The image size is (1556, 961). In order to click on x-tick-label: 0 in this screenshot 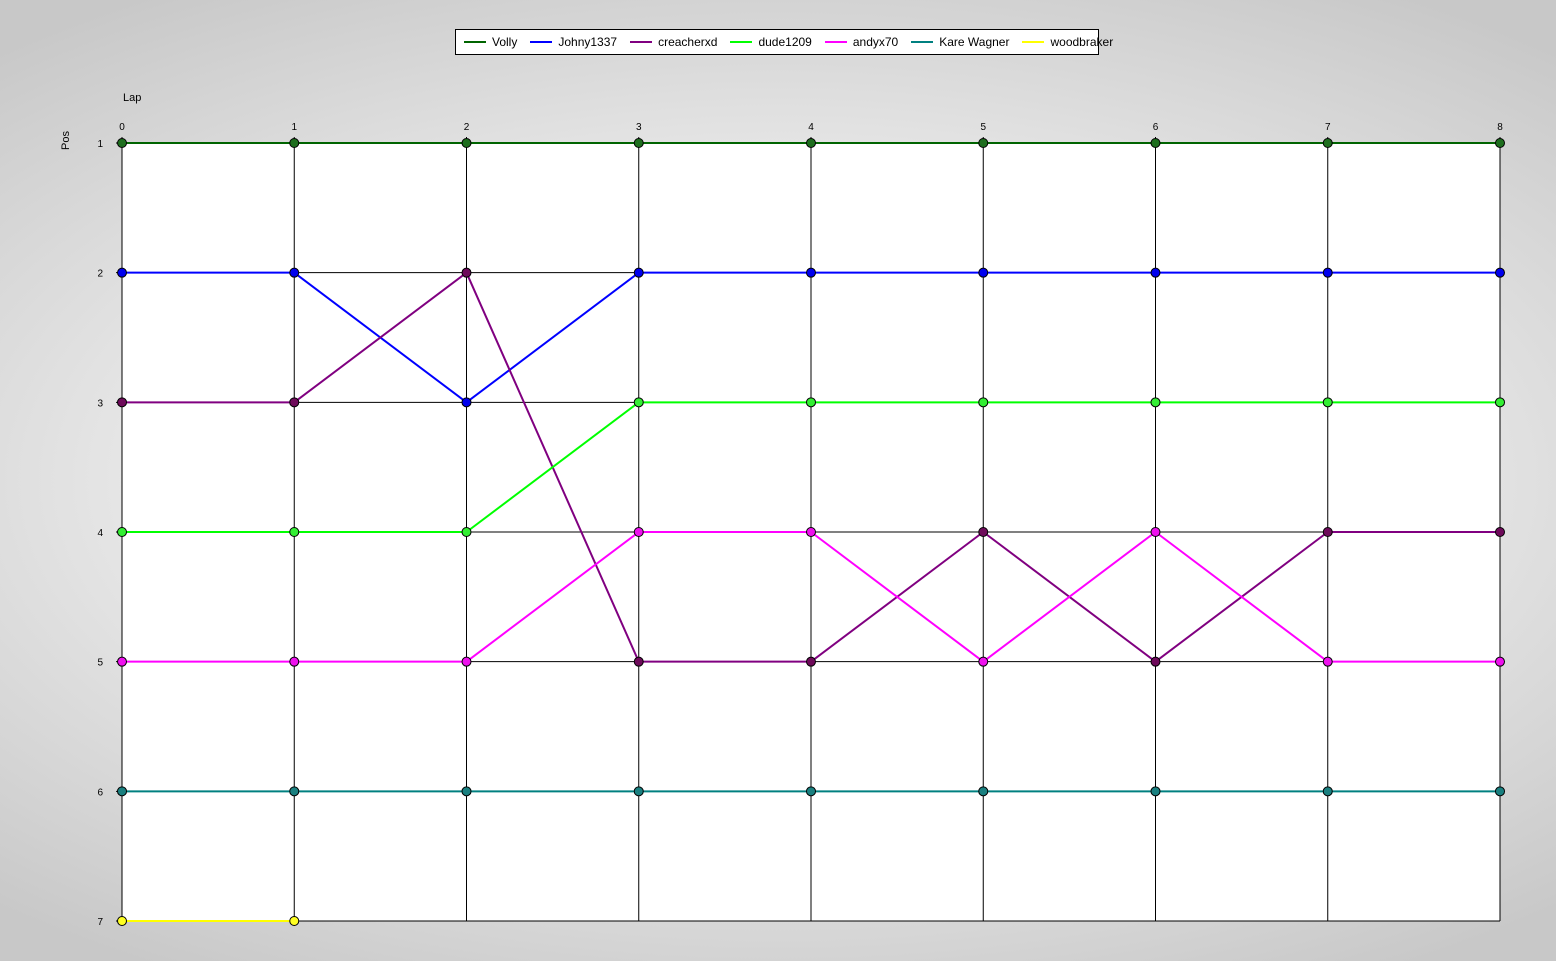, I will do `click(122, 127)`.